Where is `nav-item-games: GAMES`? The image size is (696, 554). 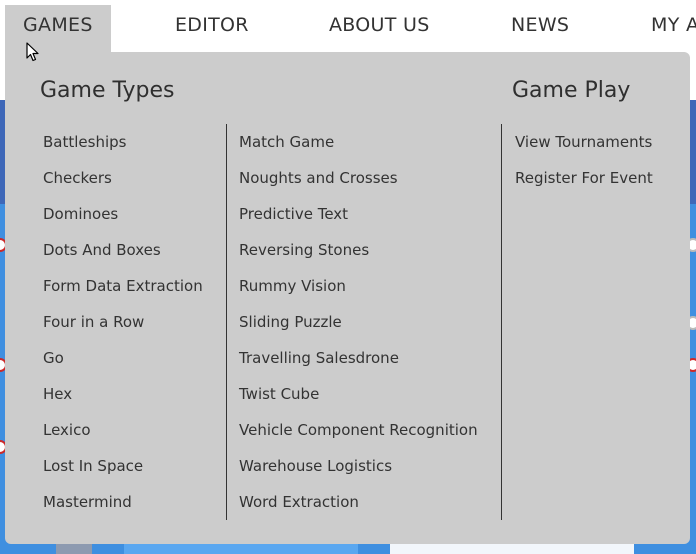 nav-item-games: GAMES is located at coordinates (58, 28).